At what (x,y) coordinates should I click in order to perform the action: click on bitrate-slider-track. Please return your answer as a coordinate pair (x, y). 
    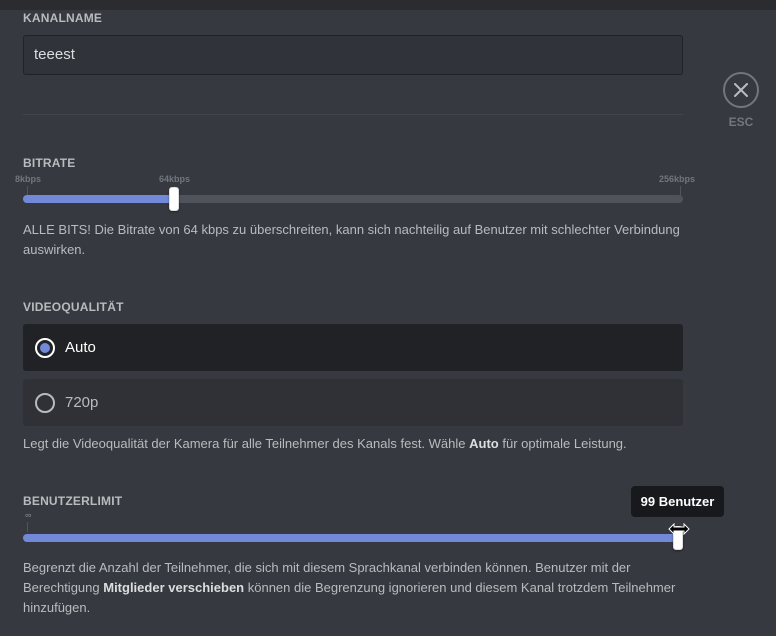
    Looking at the image, I should click on (353, 199).